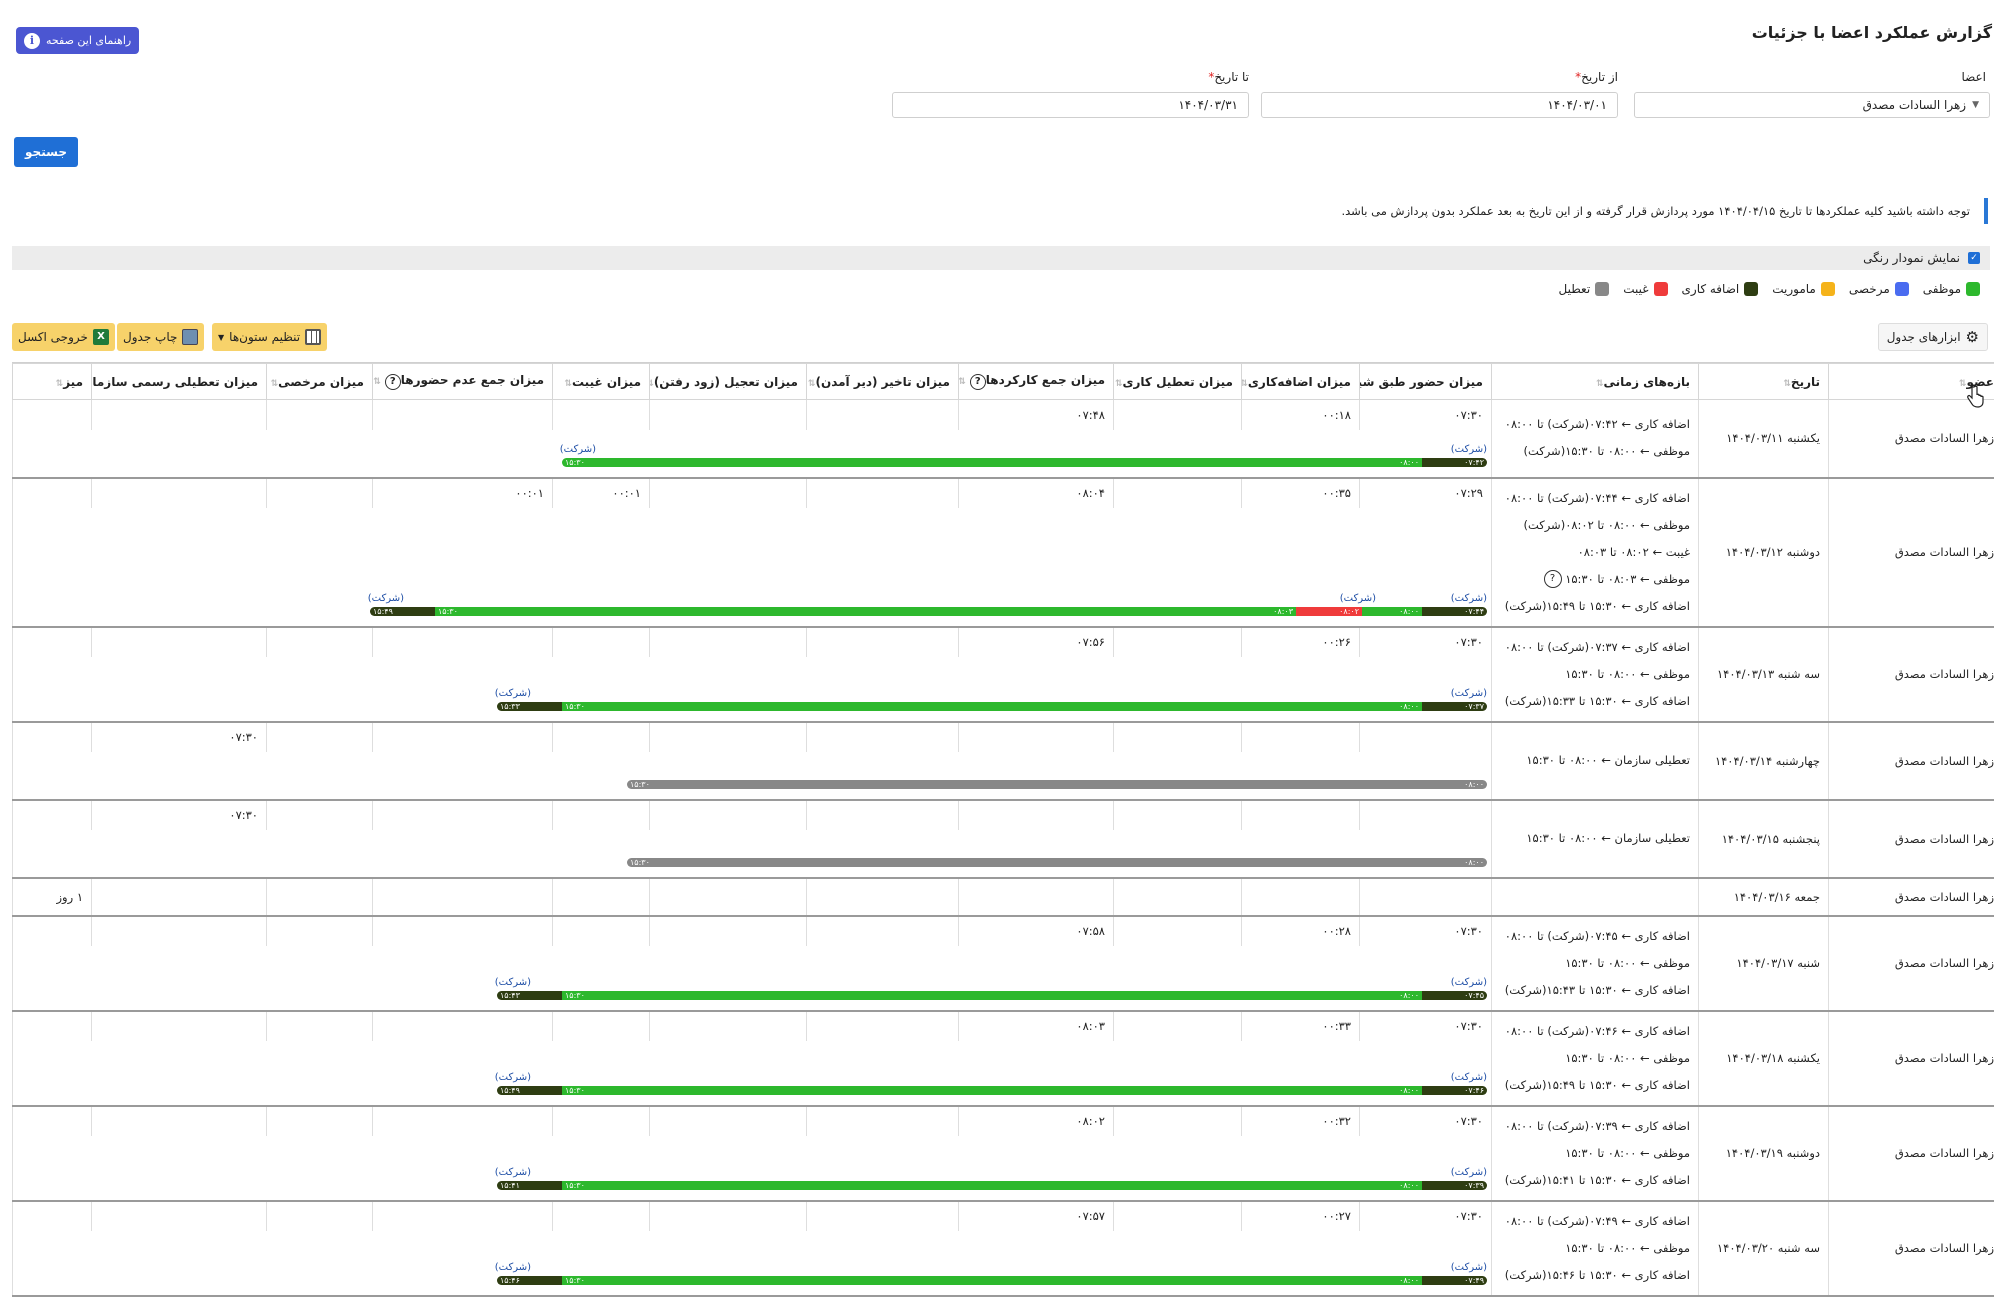 The image size is (2000, 1301). I want to click on value-cell-leave, so click(319, 414).